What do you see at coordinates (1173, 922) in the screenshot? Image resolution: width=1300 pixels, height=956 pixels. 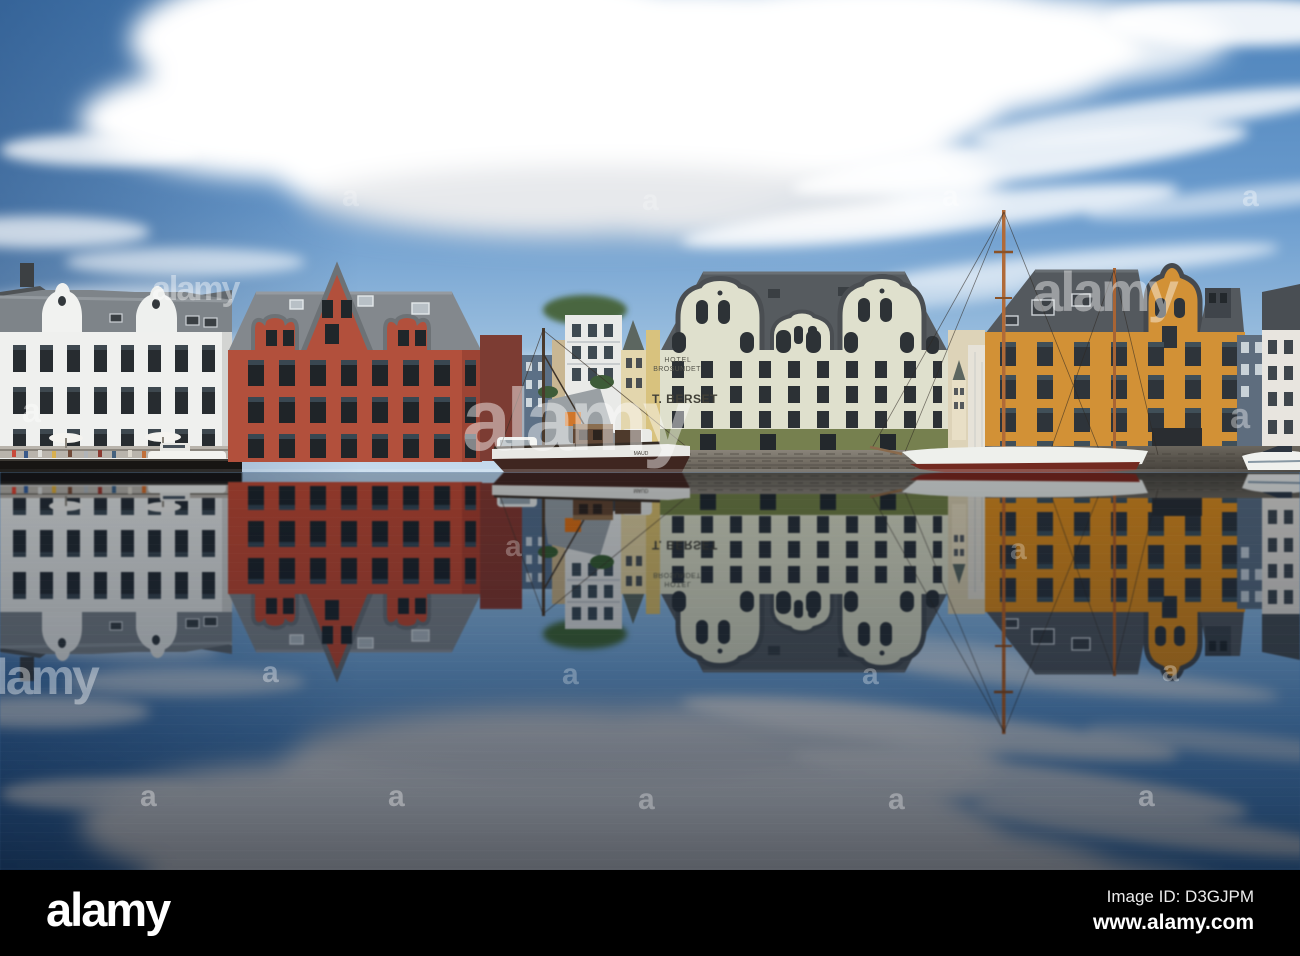 I see `alamy-url-text: www.alamy.com` at bounding box center [1173, 922].